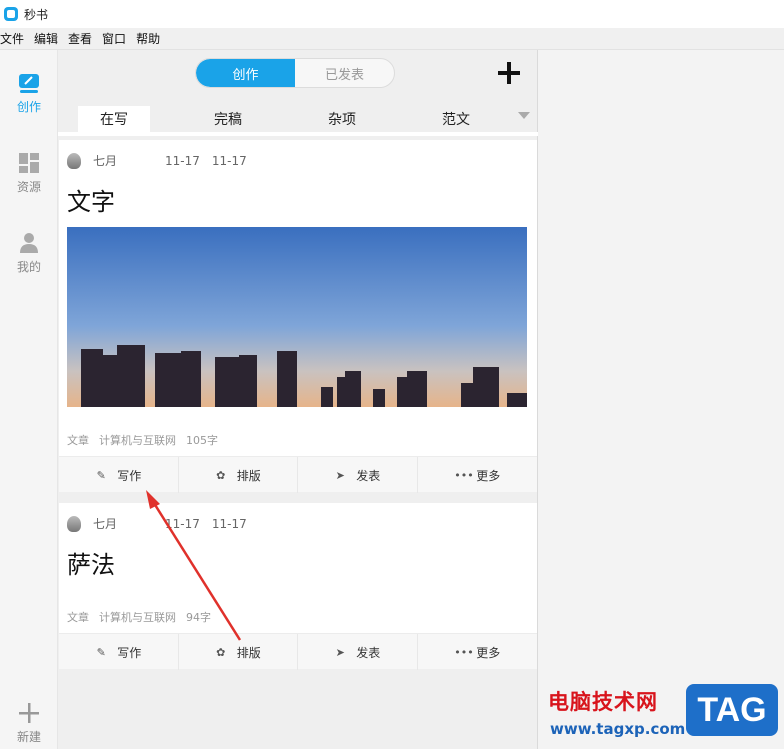 The height and width of the screenshot is (749, 784). What do you see at coordinates (732, 710) in the screenshot?
I see `watermark-tag: TAG` at bounding box center [732, 710].